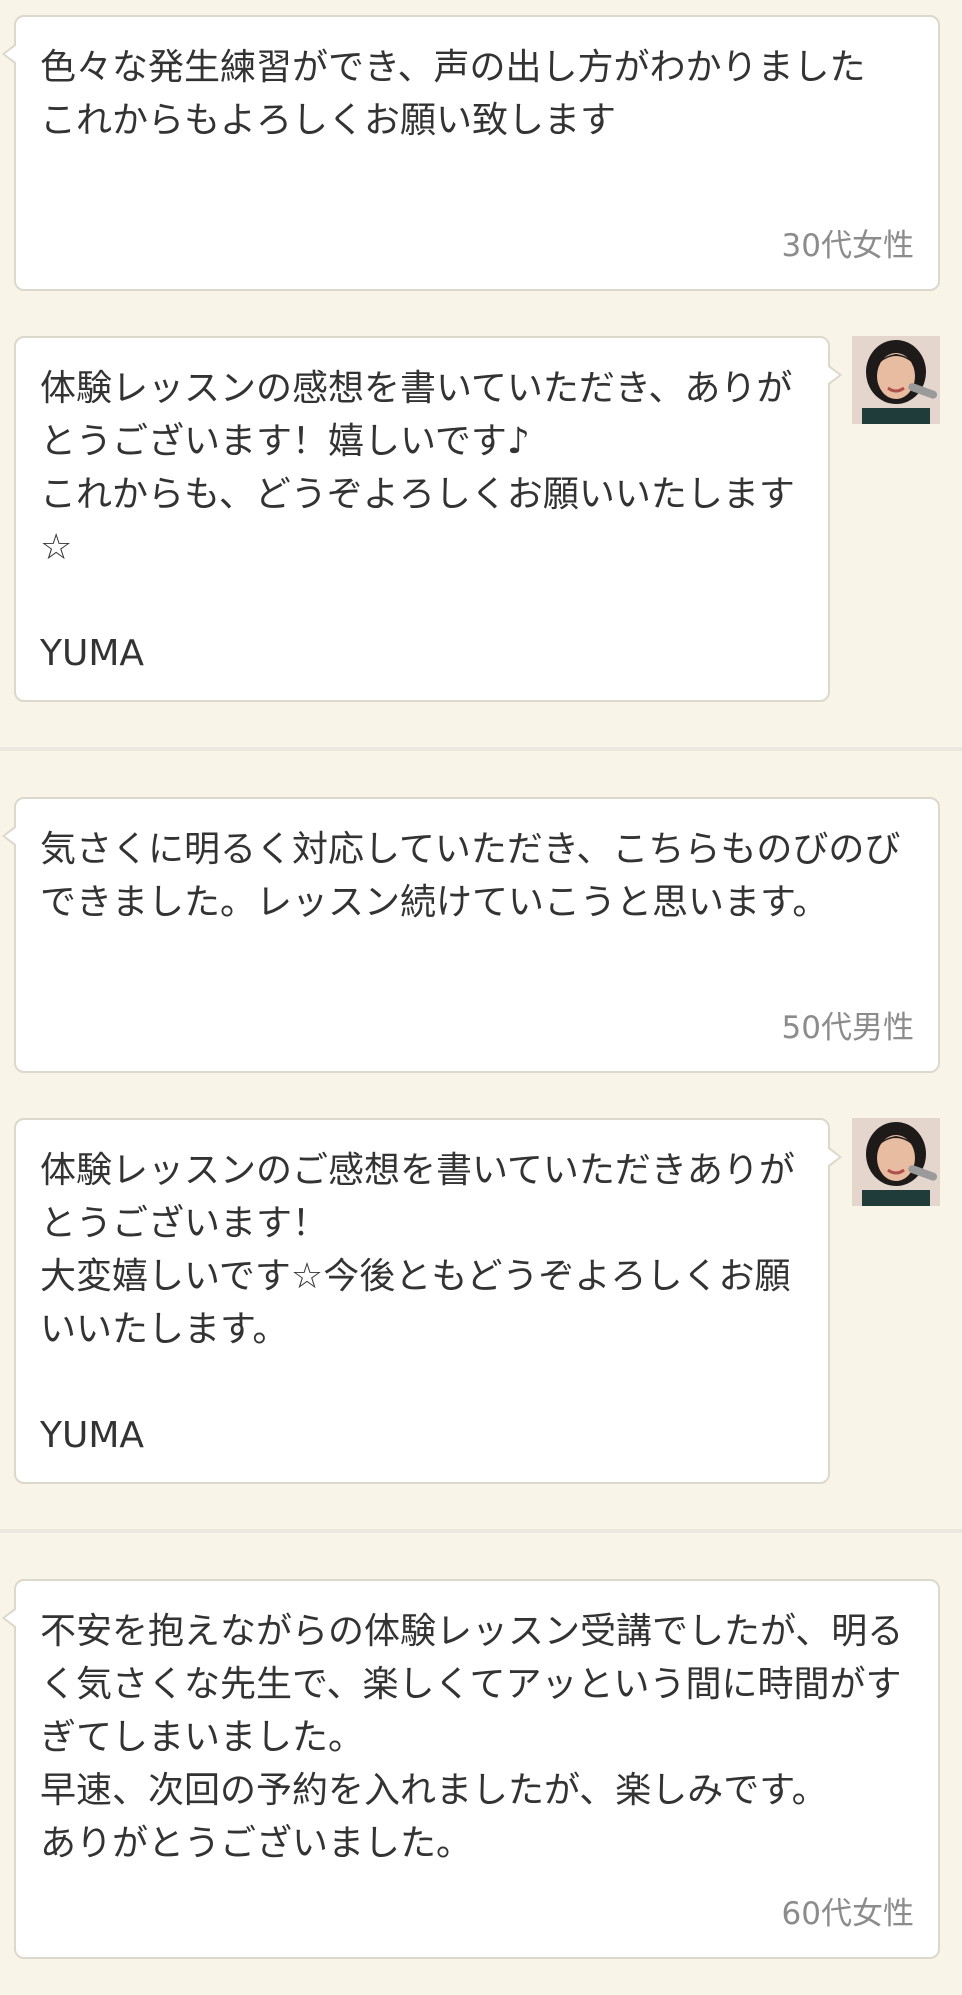  What do you see at coordinates (453, 94) in the screenshot?
I see `review-comment-text: 色々な発生練習ができ、声の出し方がわかりました これからもよろしくお願い致します` at bounding box center [453, 94].